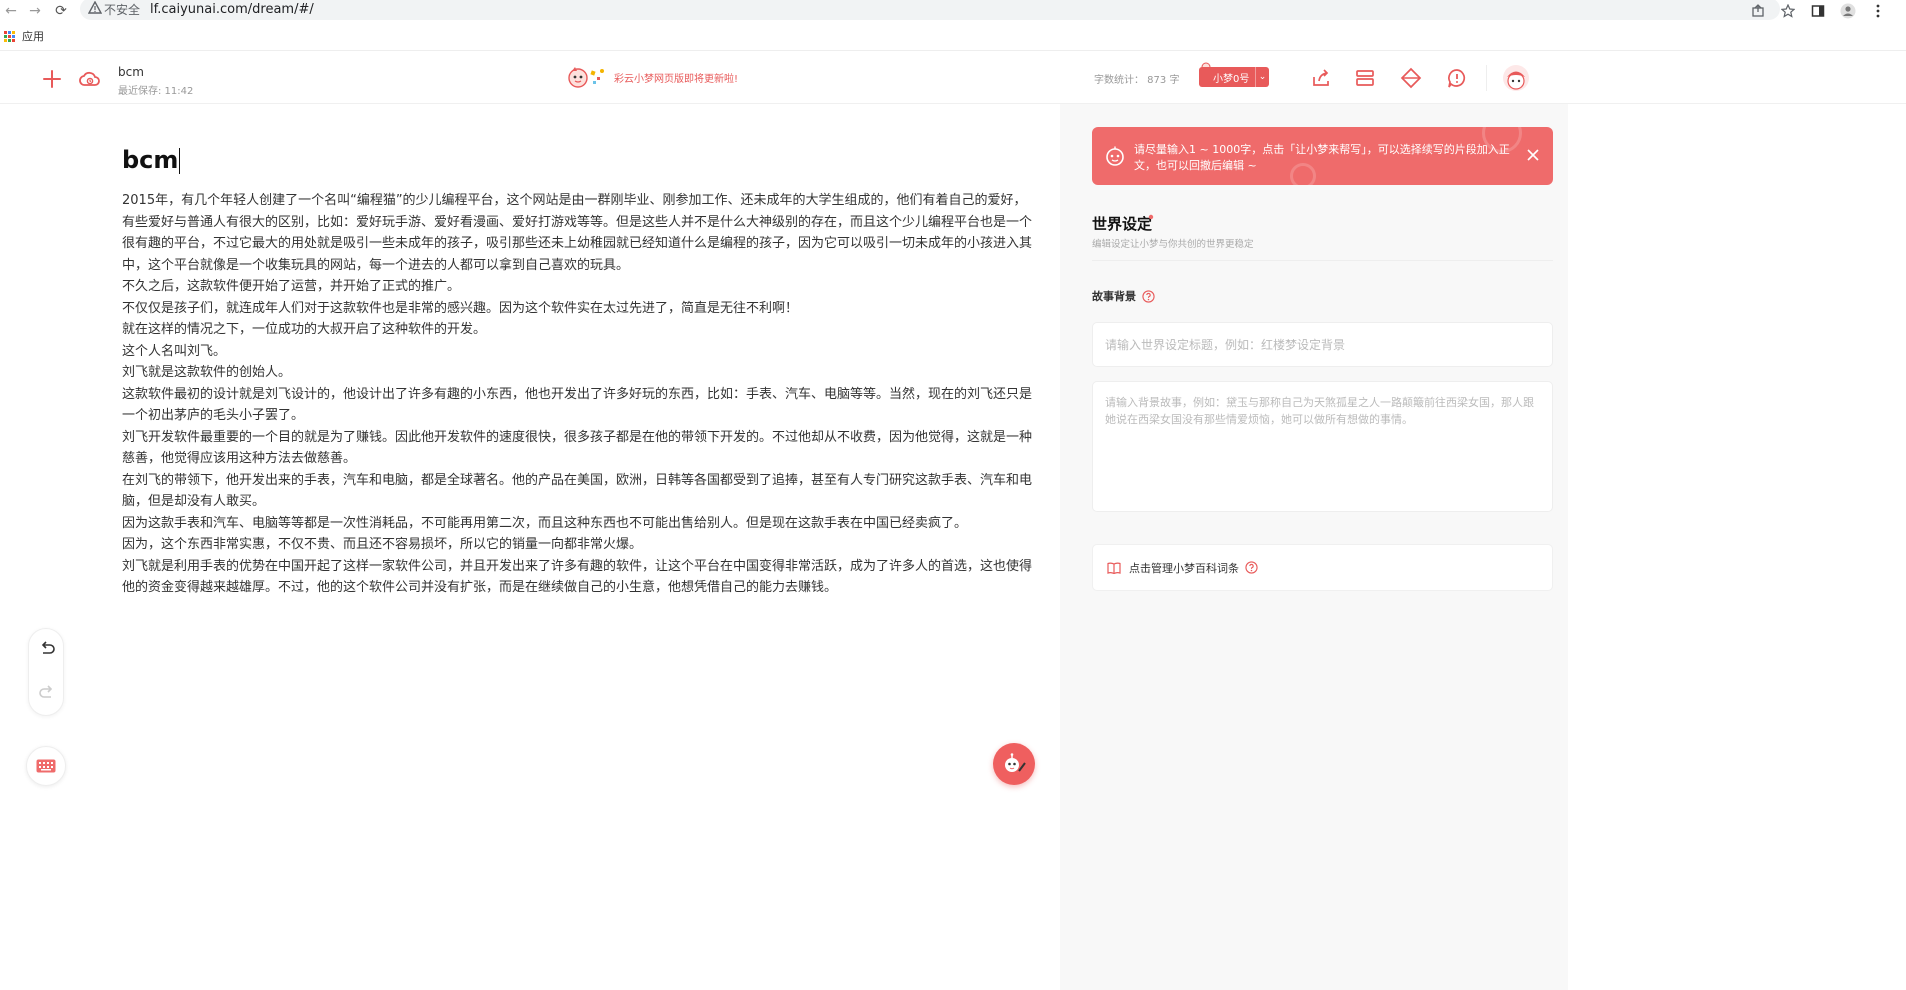 The width and height of the screenshot is (1906, 990). I want to click on avatar, so click(1516, 78).